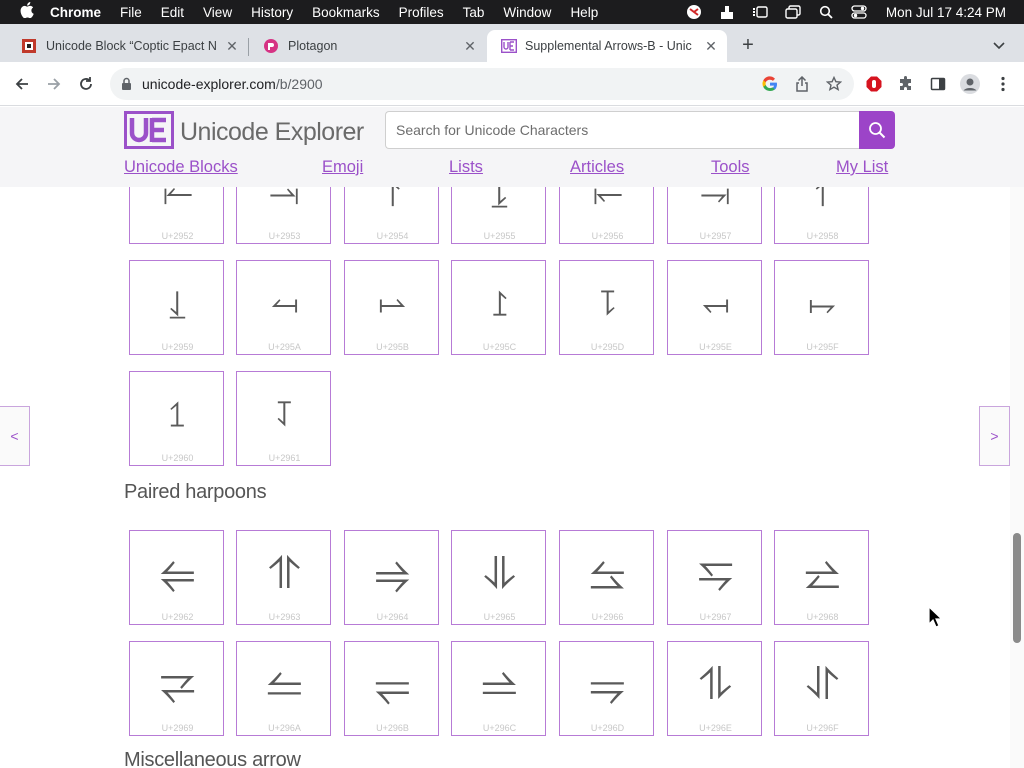  What do you see at coordinates (1003, 84) in the screenshot?
I see `chrome-menu-kebab-icon` at bounding box center [1003, 84].